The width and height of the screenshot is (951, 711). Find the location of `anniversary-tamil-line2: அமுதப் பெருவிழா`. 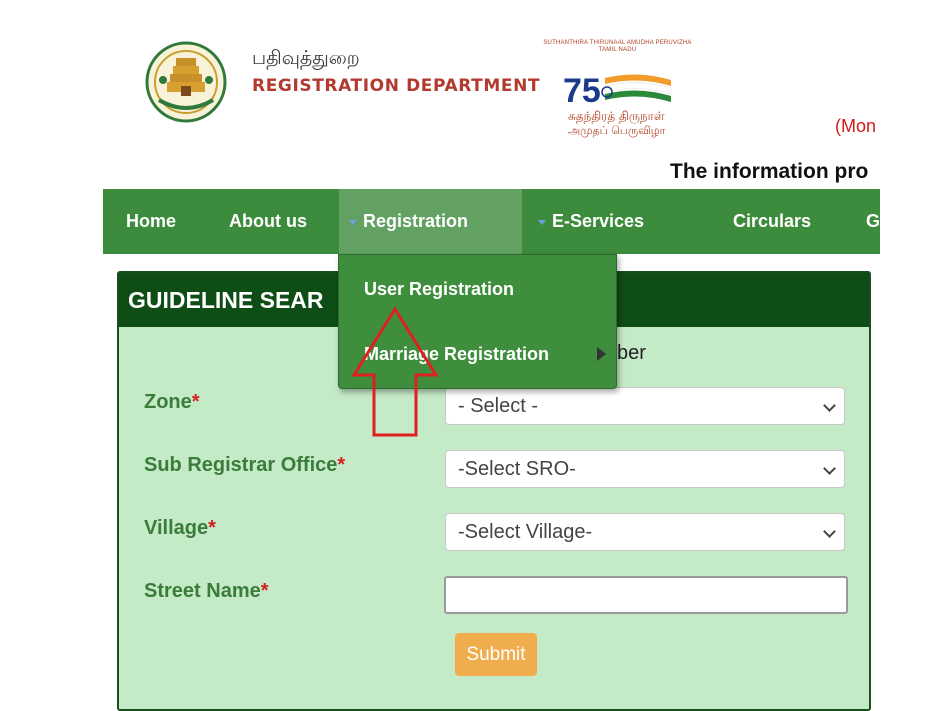

anniversary-tamil-line2: அமுதப் பெருவிழா is located at coordinates (617, 130).